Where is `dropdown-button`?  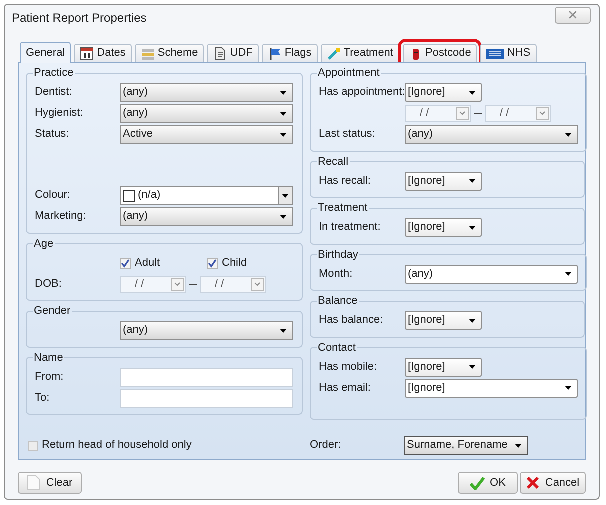
dropdown-button is located at coordinates (285, 195).